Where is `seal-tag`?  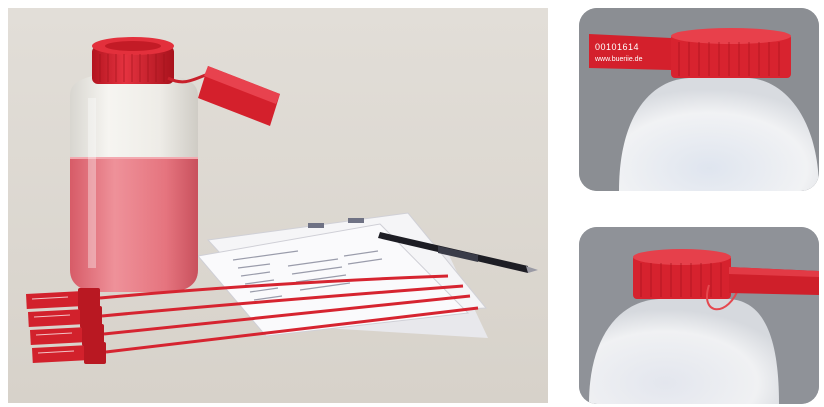 seal-tag is located at coordinates (630, 52).